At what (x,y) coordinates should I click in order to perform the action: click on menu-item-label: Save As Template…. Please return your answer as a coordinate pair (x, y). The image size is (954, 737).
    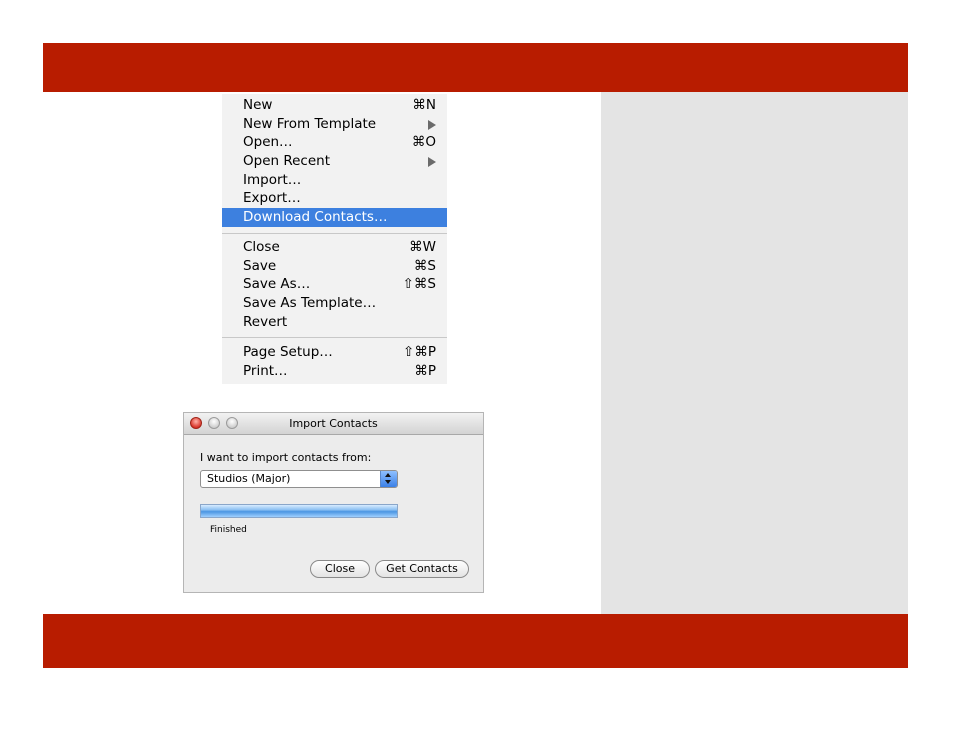
    Looking at the image, I should click on (310, 303).